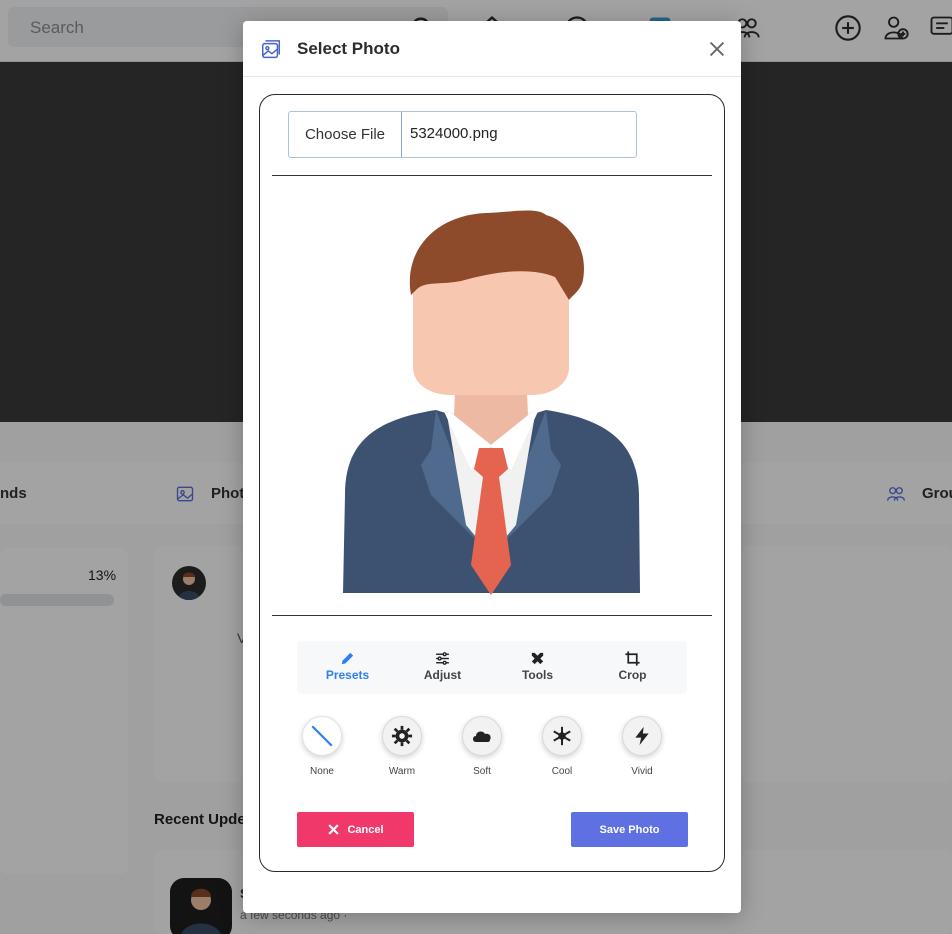  Describe the element at coordinates (537, 675) in the screenshot. I see `tab-label: Tools` at that location.